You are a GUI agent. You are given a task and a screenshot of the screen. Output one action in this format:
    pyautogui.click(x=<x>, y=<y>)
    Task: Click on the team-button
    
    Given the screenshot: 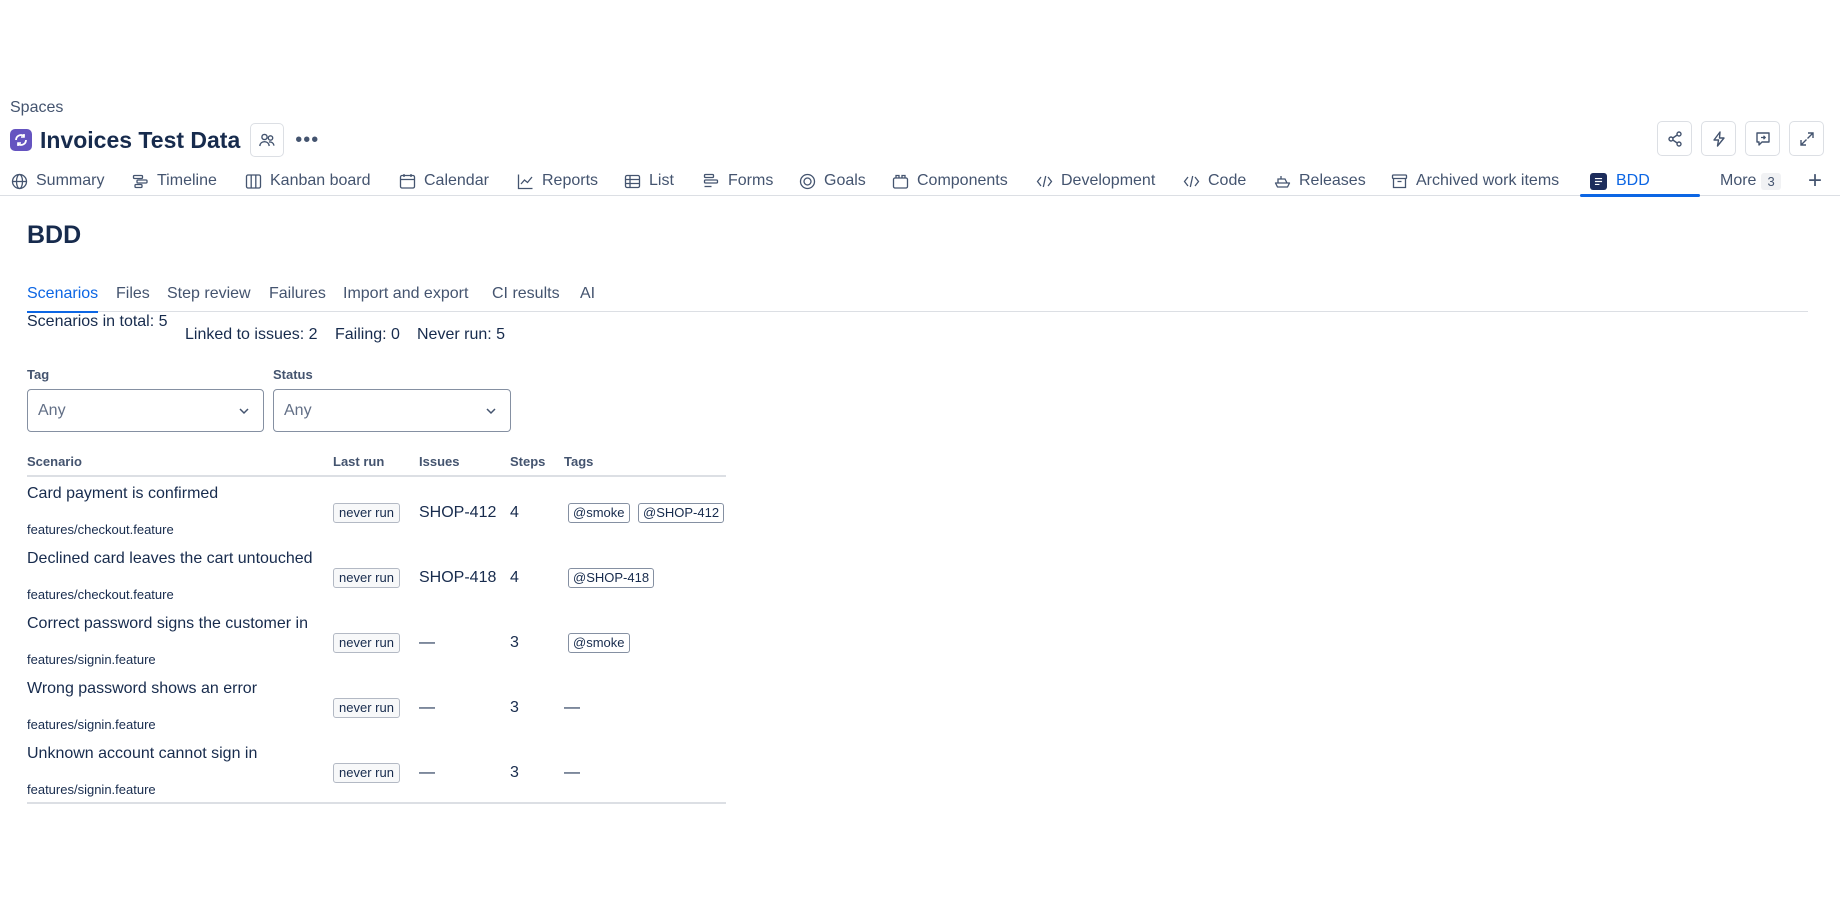 What is the action you would take?
    pyautogui.click(x=267, y=140)
    